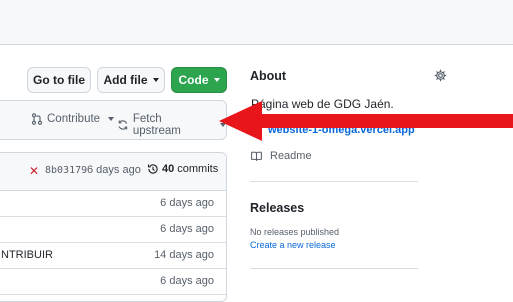  What do you see at coordinates (184, 255) in the screenshot?
I see `file-age: 14 days ago` at bounding box center [184, 255].